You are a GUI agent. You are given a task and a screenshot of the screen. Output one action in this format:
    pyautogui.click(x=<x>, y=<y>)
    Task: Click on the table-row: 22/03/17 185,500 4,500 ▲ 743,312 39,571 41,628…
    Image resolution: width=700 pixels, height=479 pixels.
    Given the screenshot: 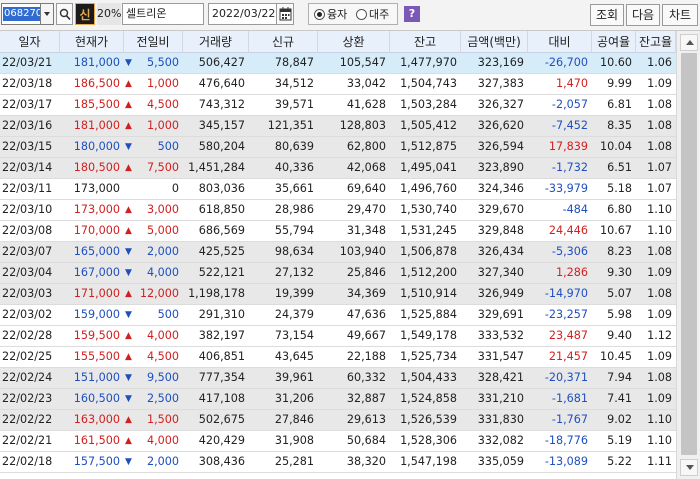 What is the action you would take?
    pyautogui.click(x=338, y=105)
    